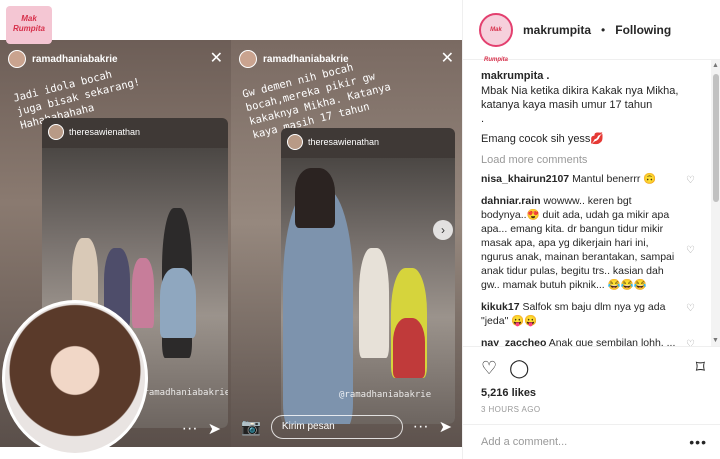  Describe the element at coordinates (716, 138) in the screenshot. I see `scrollbar-thumb` at that location.